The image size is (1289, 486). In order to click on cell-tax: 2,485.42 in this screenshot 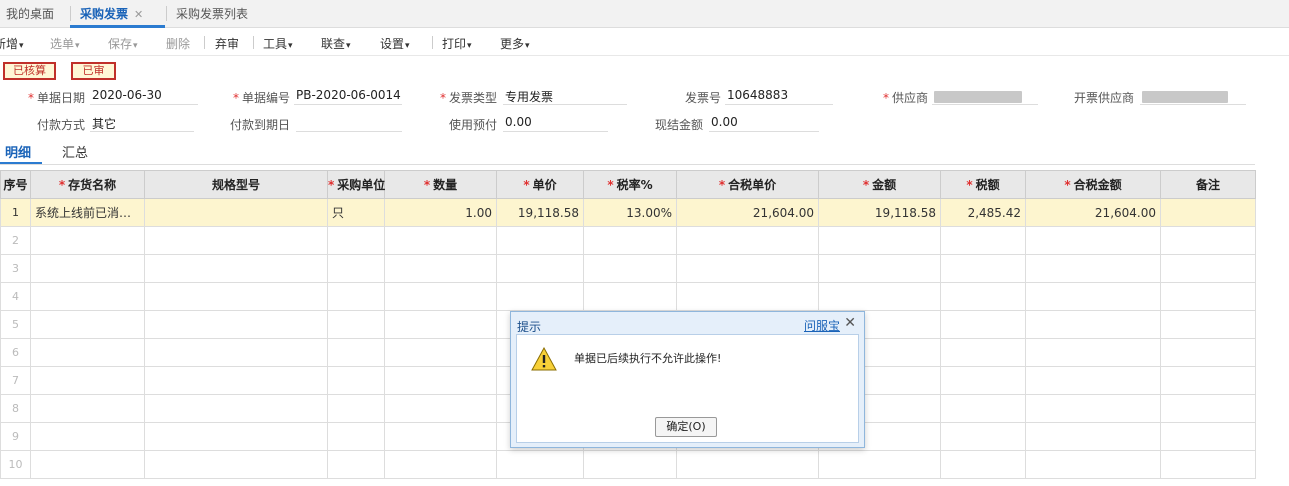, I will do `click(983, 212)`.